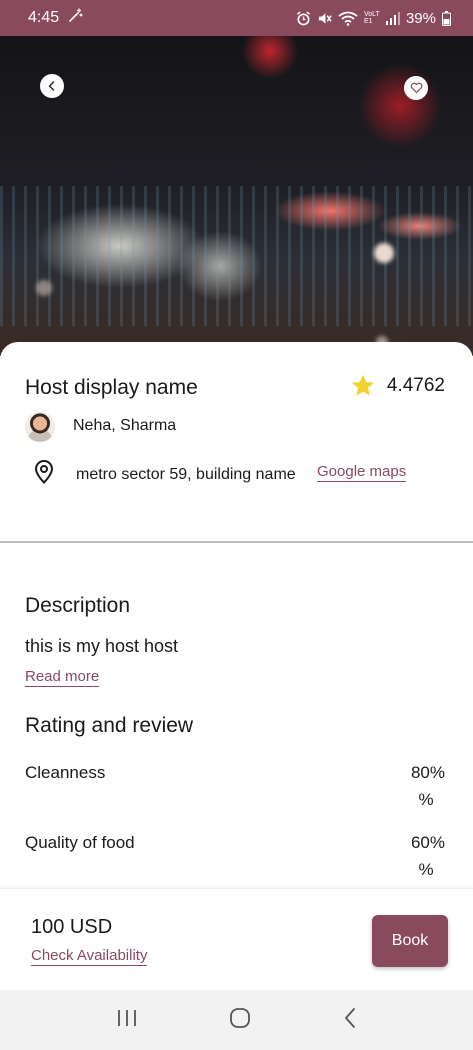 This screenshot has width=473, height=1050. What do you see at coordinates (109, 725) in the screenshot?
I see `rating-review-title: Rating and review` at bounding box center [109, 725].